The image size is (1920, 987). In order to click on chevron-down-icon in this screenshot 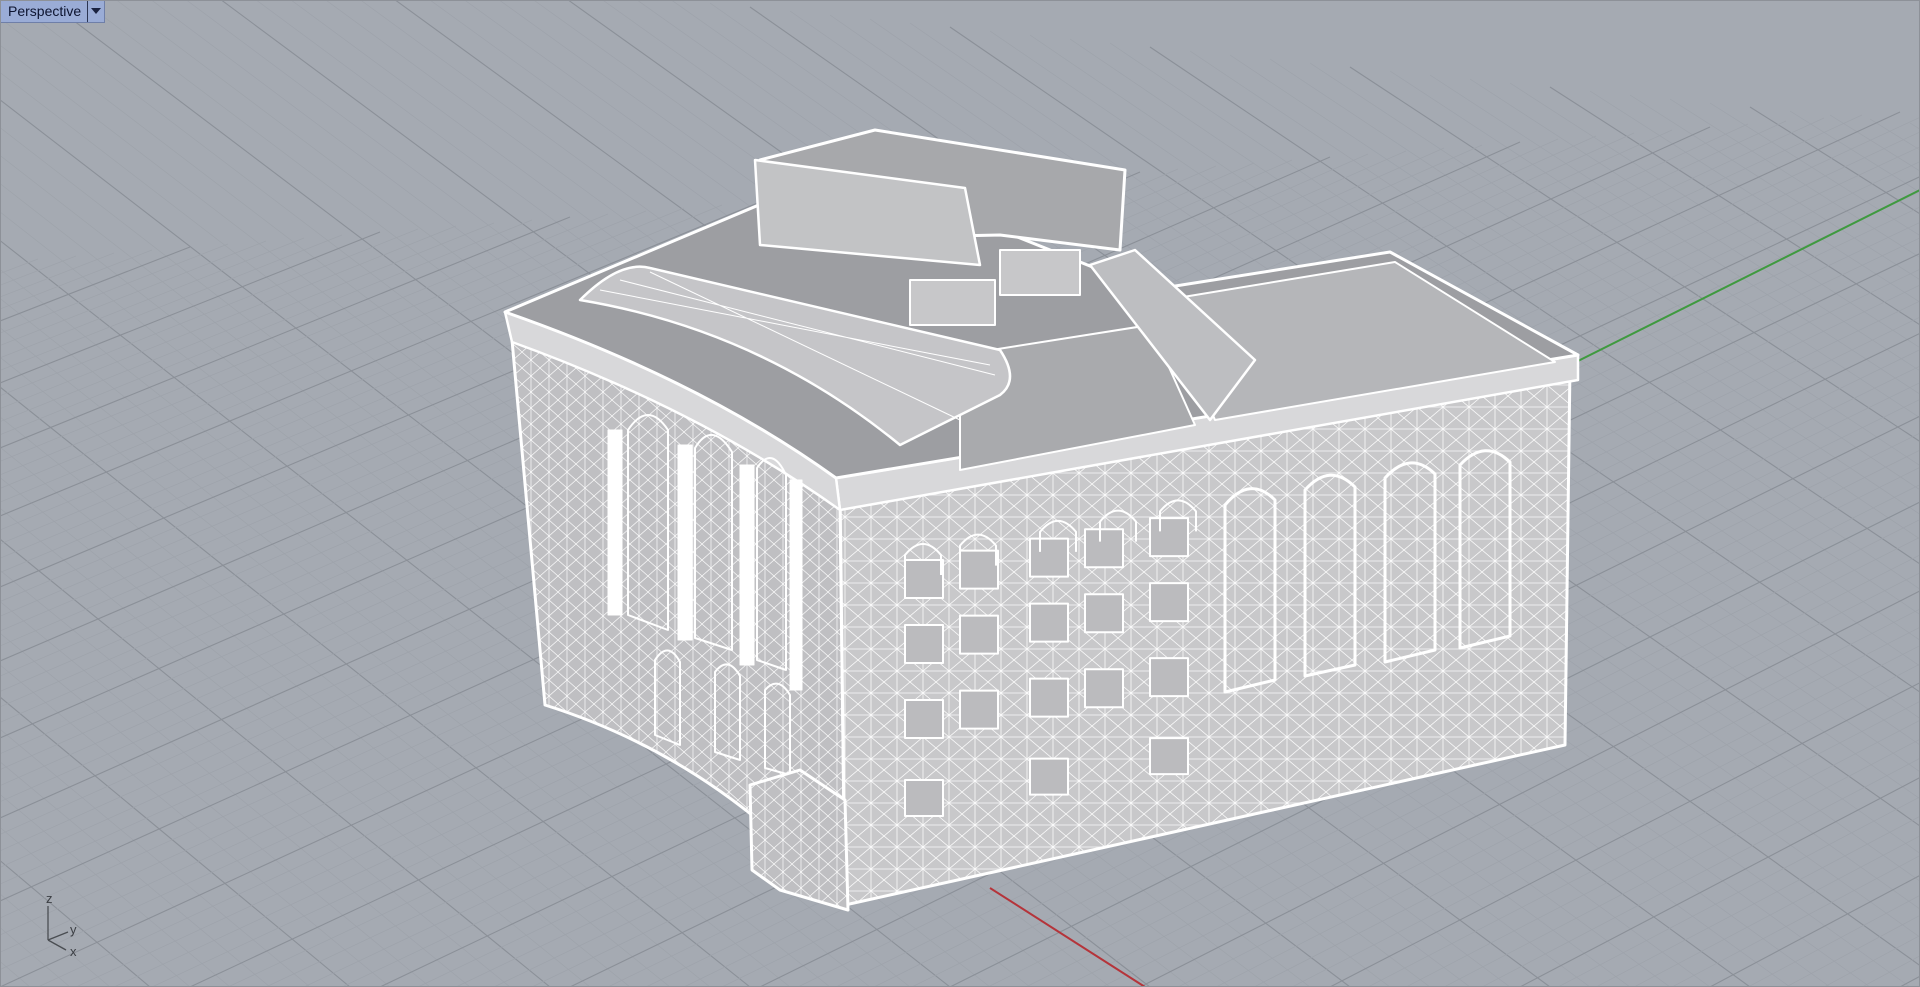, I will do `click(95, 11)`.